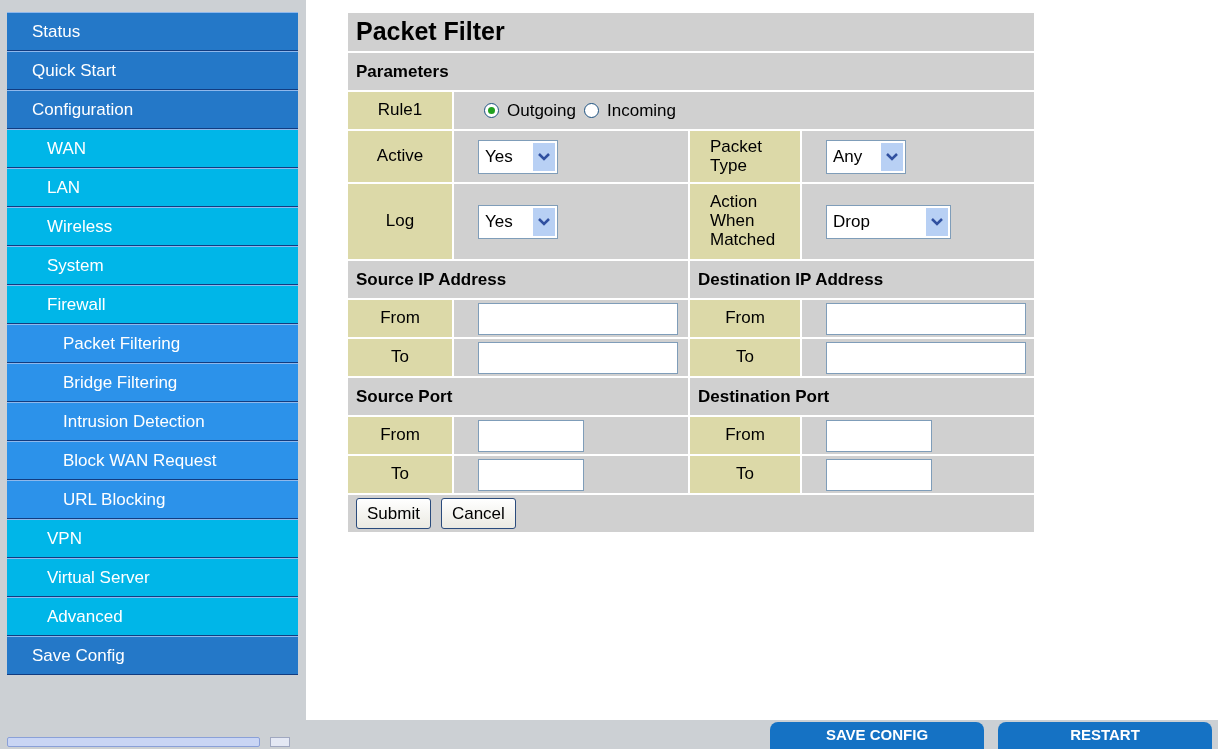 The height and width of the screenshot is (749, 1218). I want to click on form-button: Cancel, so click(478, 513).